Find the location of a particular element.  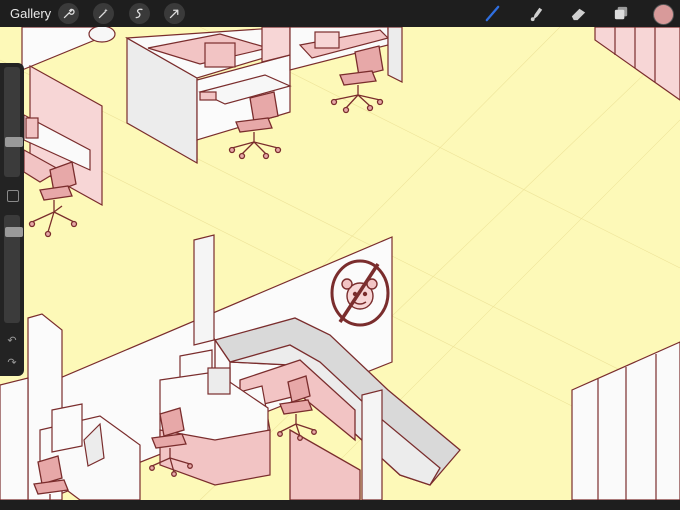

undo-button: ↶ is located at coordinates (12, 340).